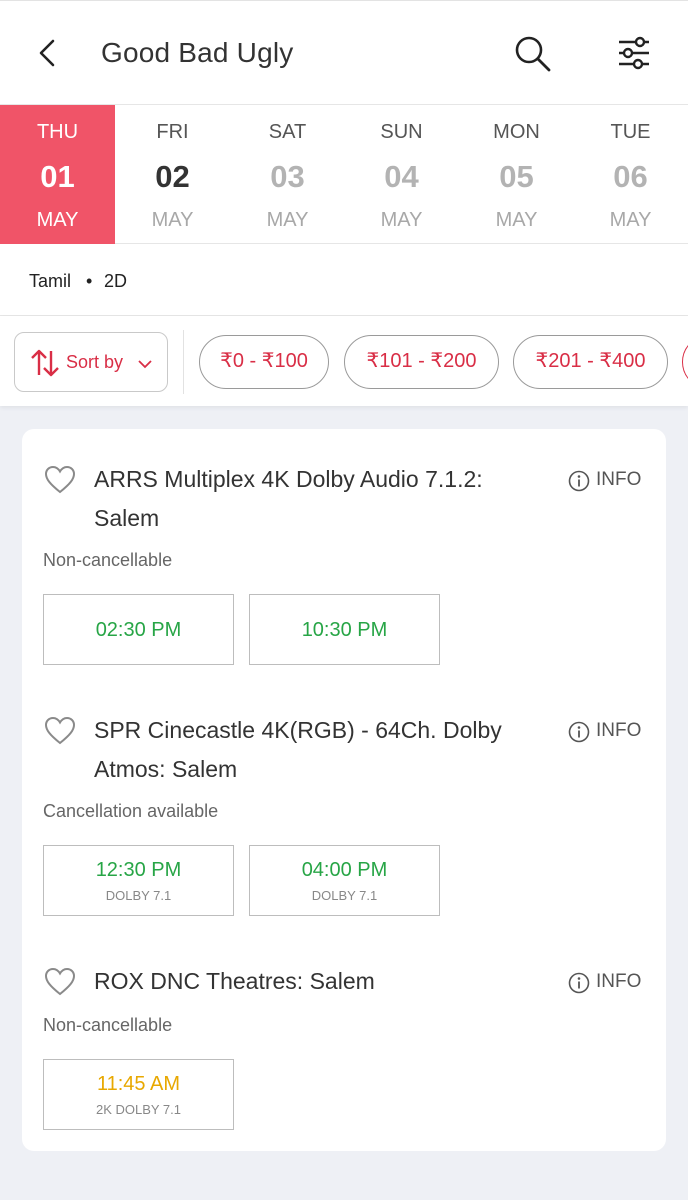 This screenshot has width=688, height=1200. I want to click on showtime-button: 04:00 PM DOLBY 7.1, so click(344, 880).